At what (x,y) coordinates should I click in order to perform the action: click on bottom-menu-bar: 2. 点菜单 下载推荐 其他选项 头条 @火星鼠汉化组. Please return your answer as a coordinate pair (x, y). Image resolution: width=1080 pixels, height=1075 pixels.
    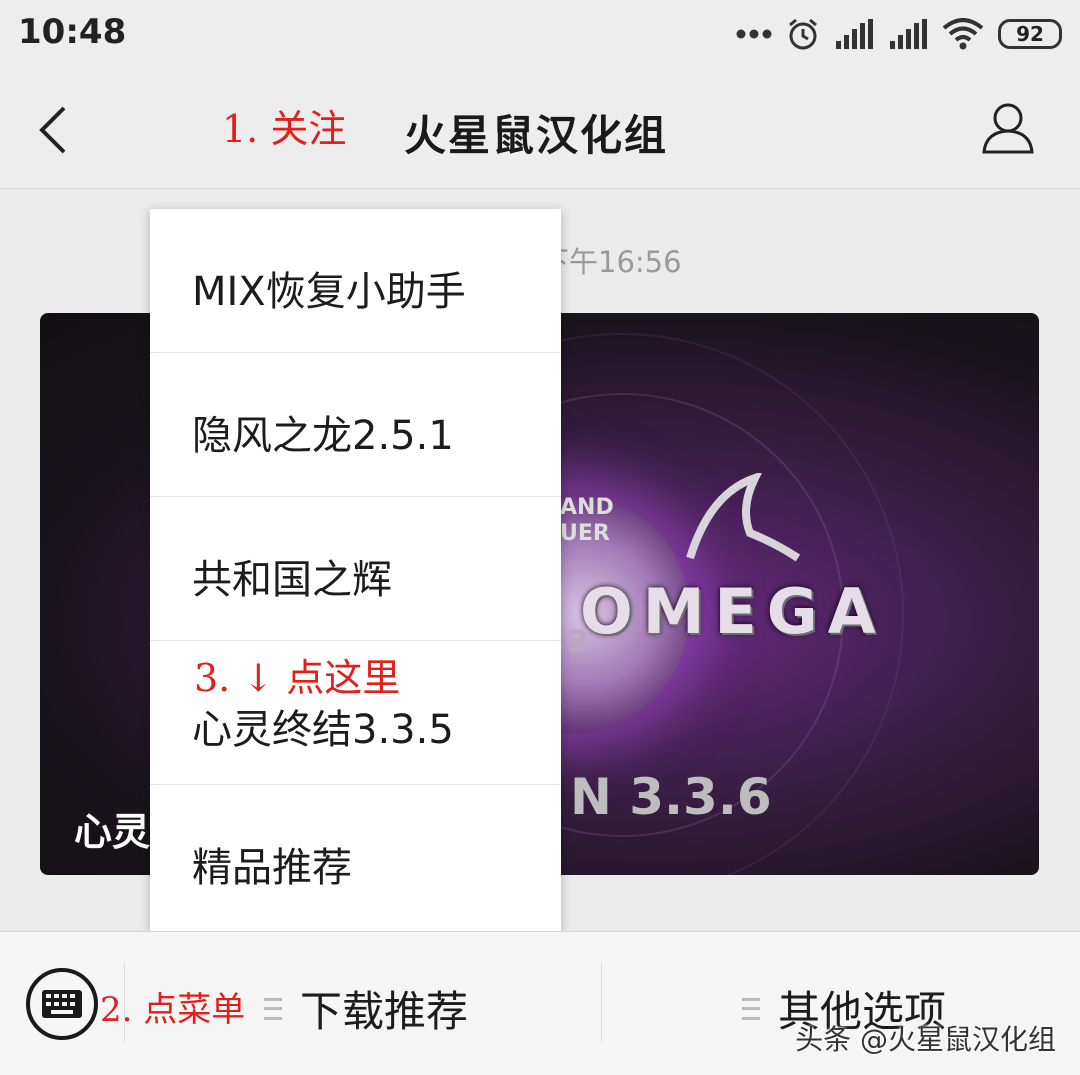
    Looking at the image, I should click on (540, 1003).